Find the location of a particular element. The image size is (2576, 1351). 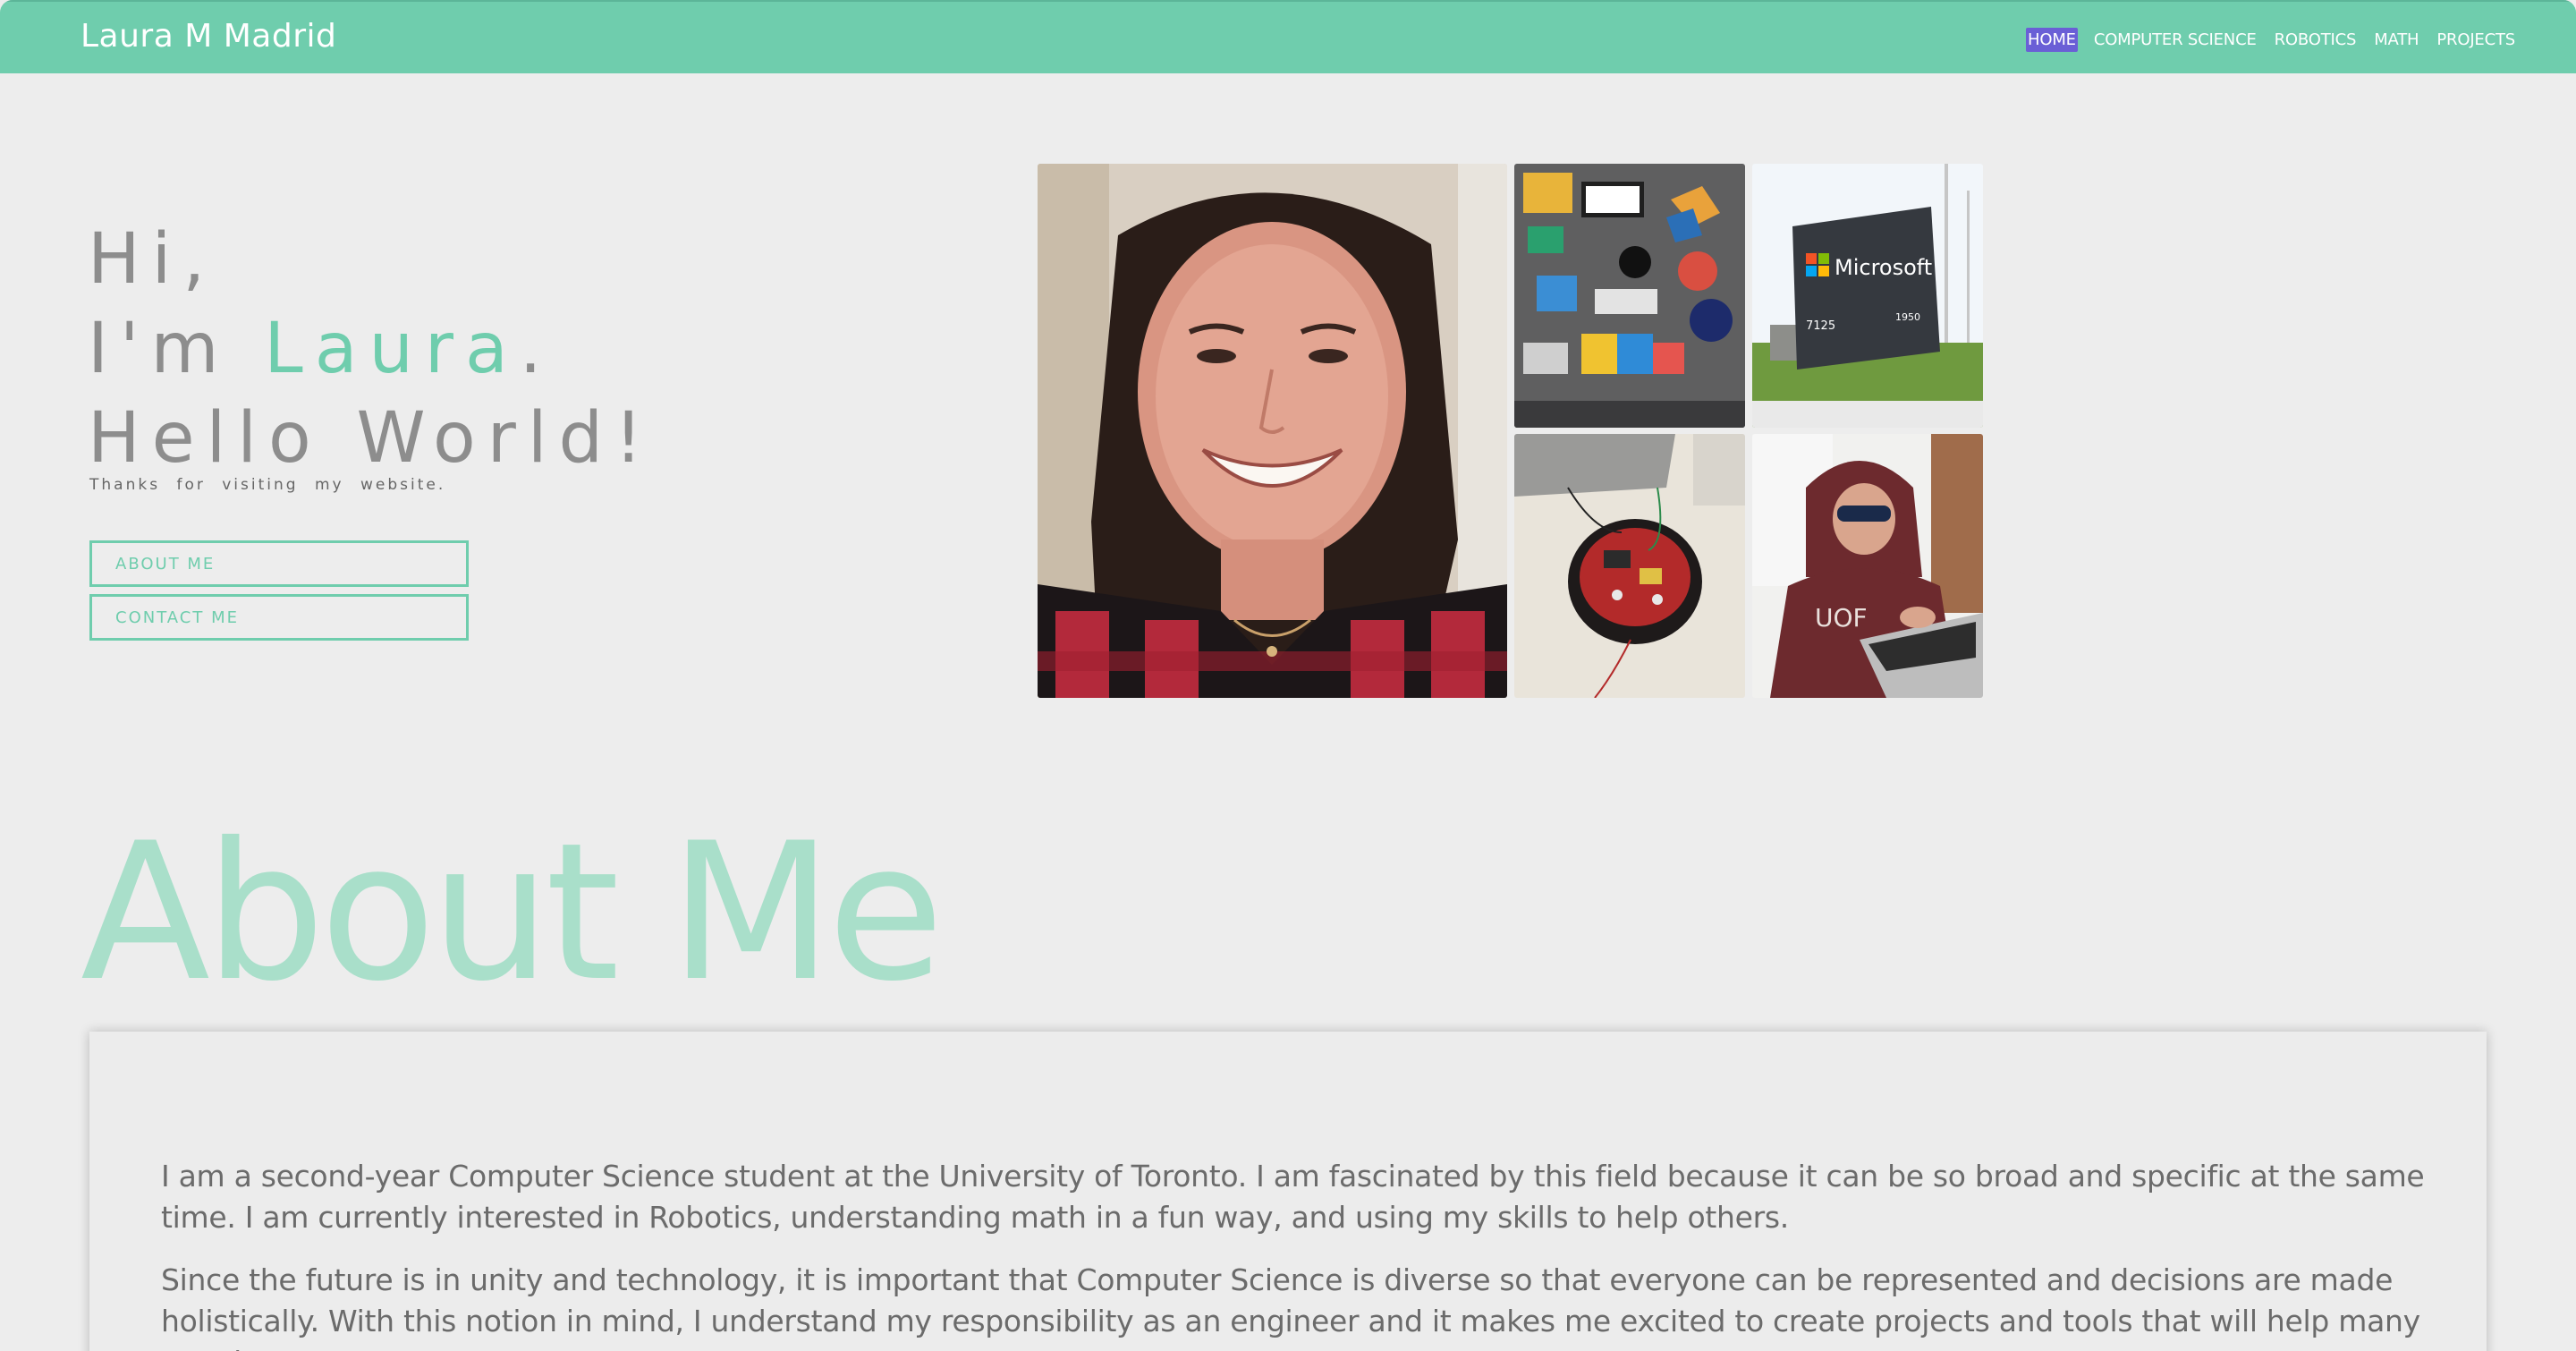

hero-tagline: Thanks for visiting my website. is located at coordinates (267, 485).